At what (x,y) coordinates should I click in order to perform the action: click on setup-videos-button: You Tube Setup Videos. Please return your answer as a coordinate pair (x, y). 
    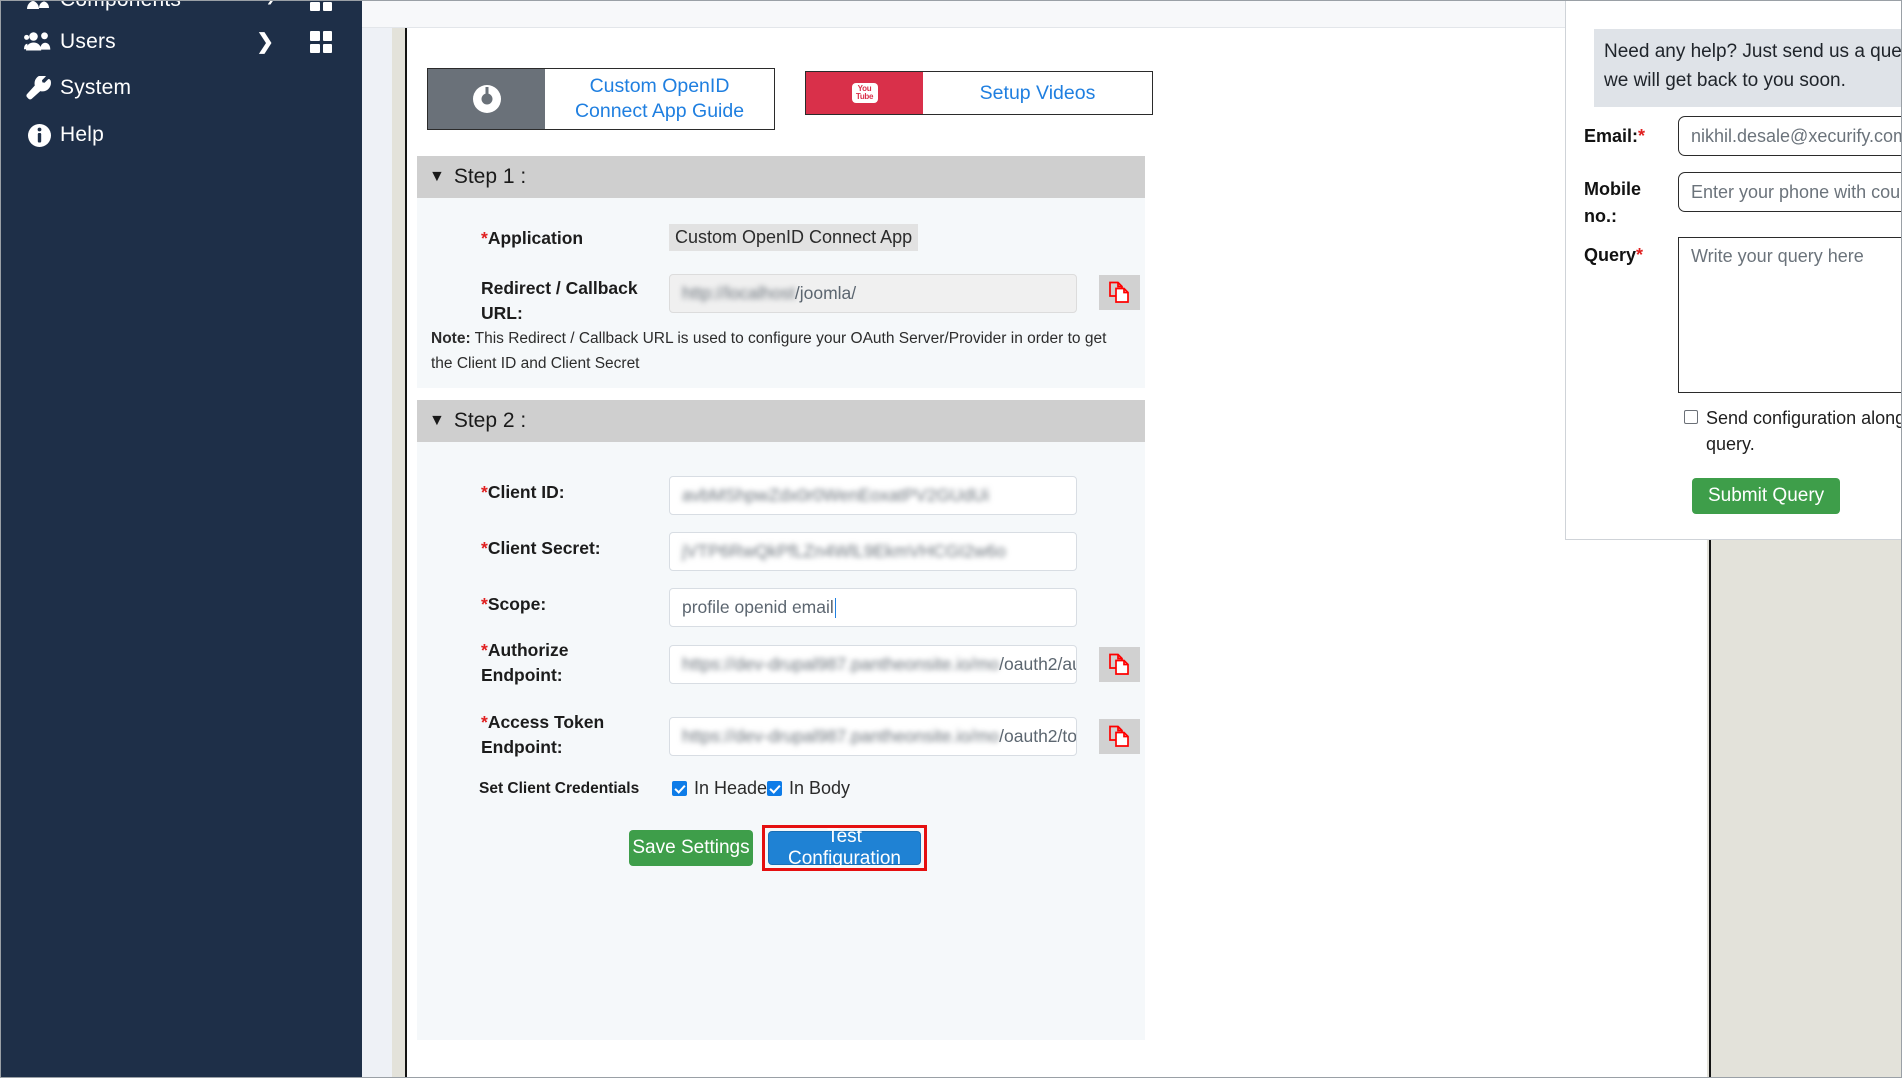
    Looking at the image, I should click on (979, 93).